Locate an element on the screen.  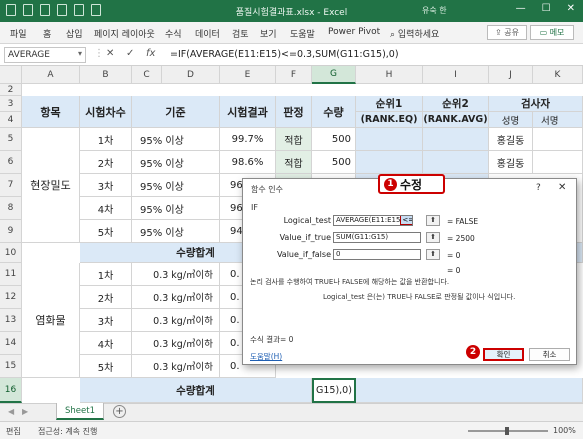
tab-page-layout: 페이지 레이아웃 is located at coordinates (124, 33).